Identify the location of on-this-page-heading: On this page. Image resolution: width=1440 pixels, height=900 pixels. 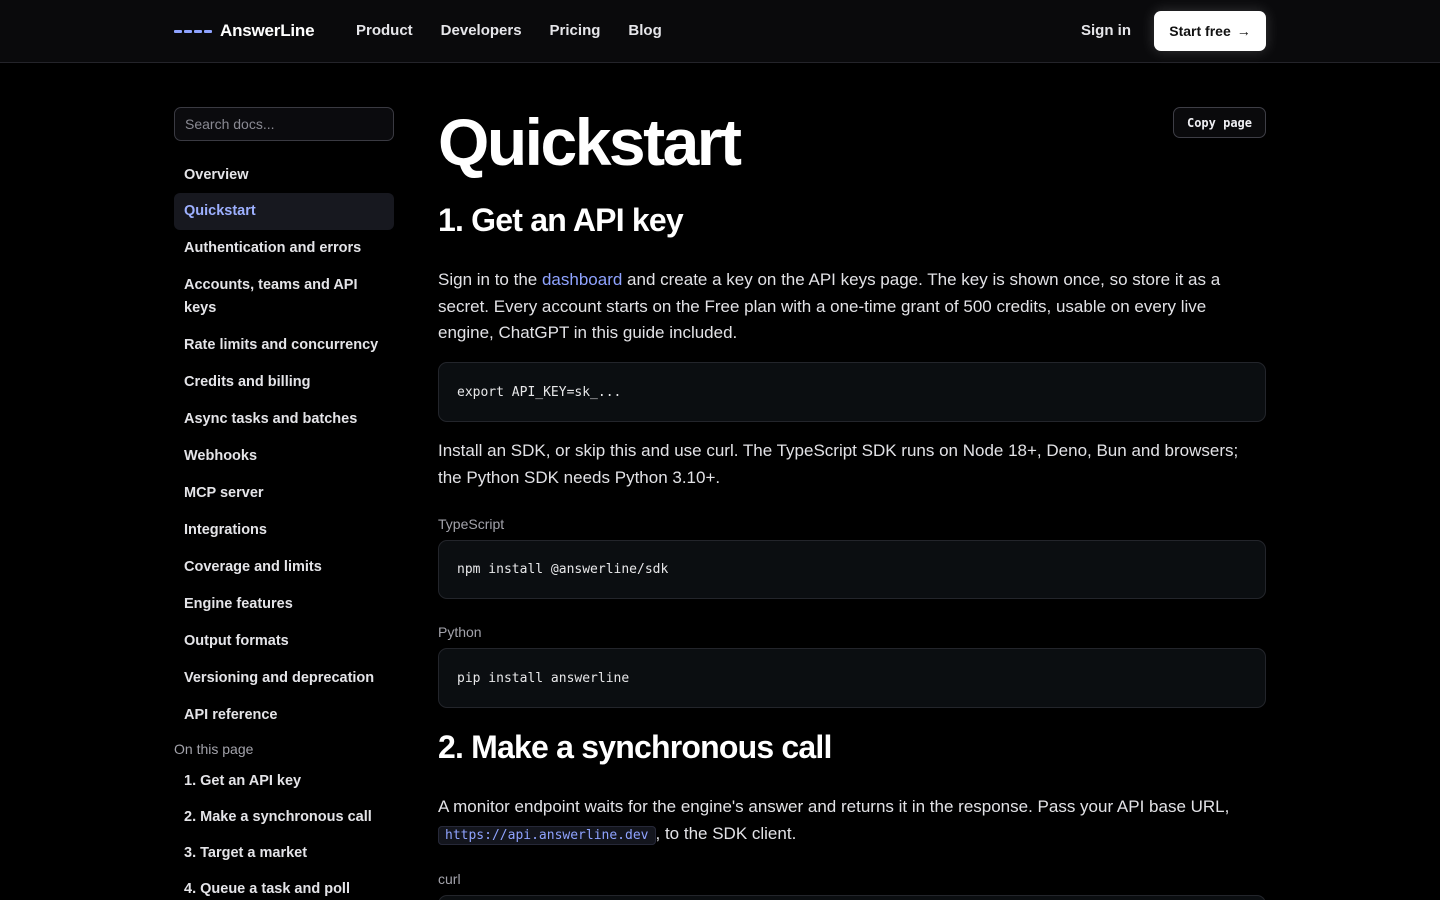
(214, 749).